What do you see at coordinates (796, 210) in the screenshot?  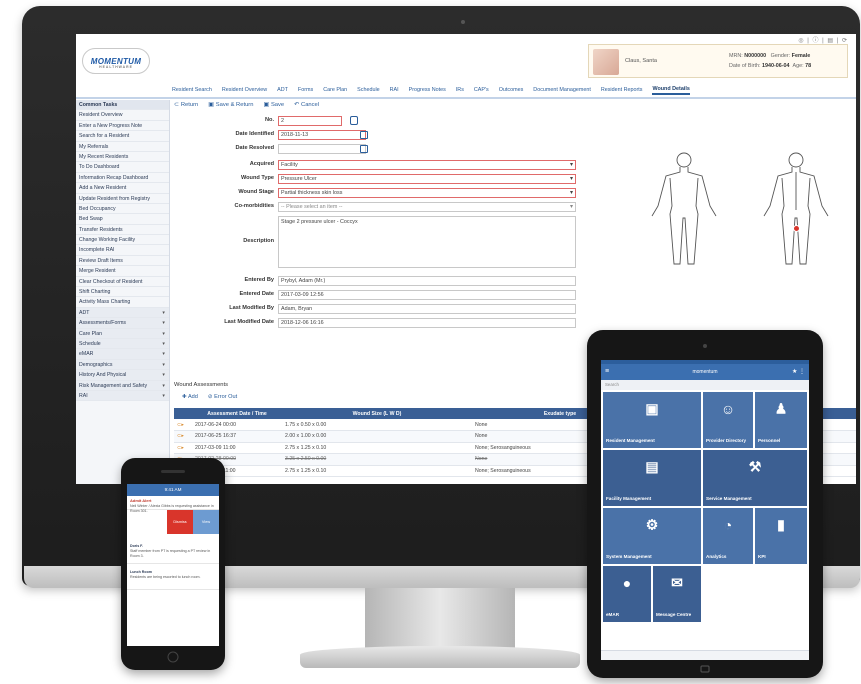 I see `body-back-diagram` at bounding box center [796, 210].